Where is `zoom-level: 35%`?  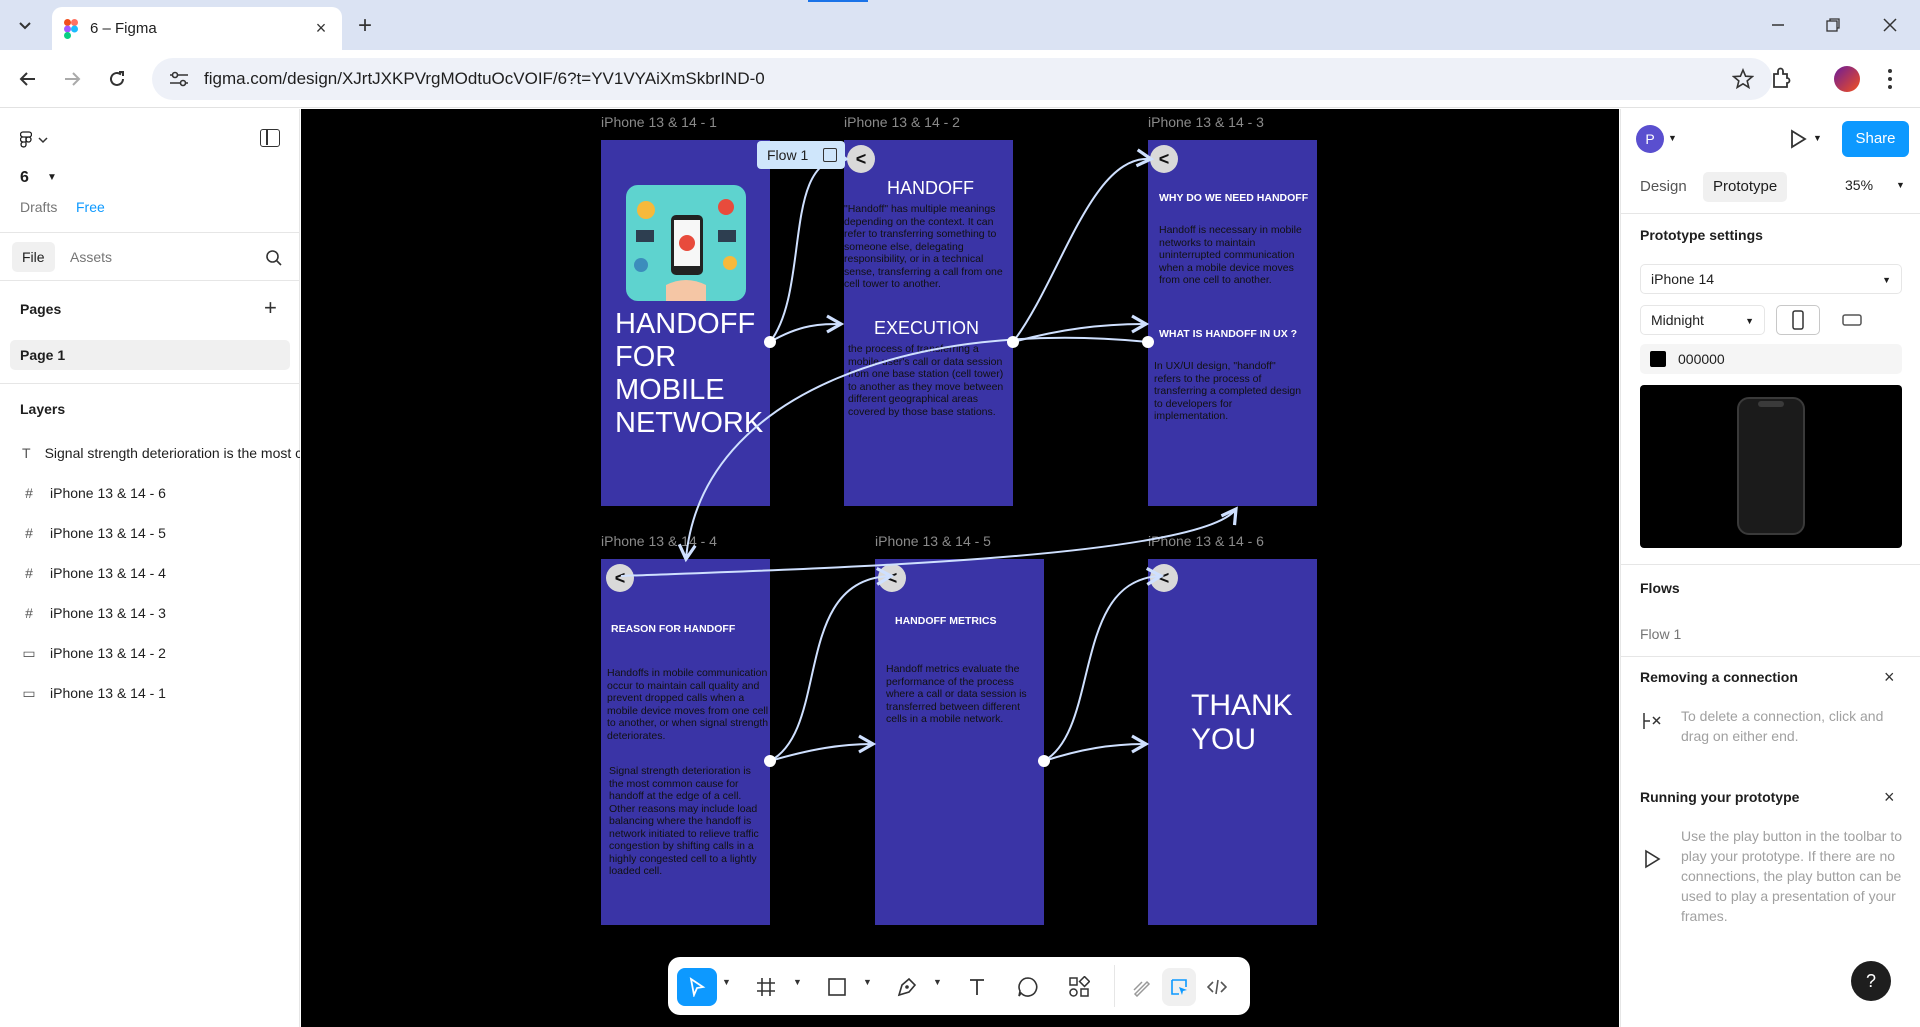
zoom-level: 35% is located at coordinates (1859, 185).